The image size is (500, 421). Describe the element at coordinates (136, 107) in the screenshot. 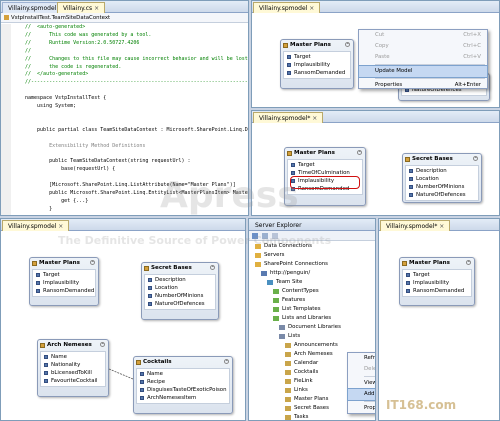

I see `code-line: using System;` at that location.